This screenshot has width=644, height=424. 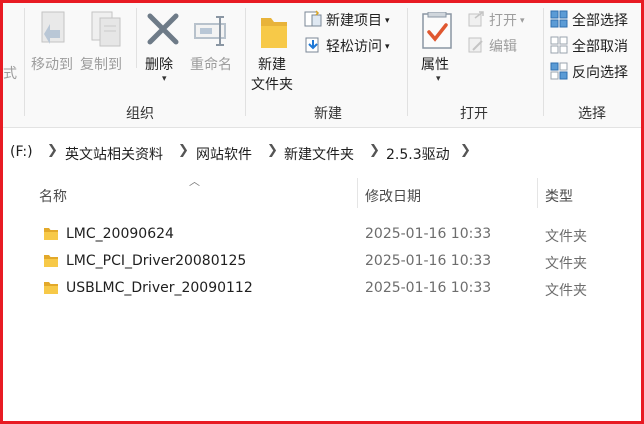 I want to click on new-group-label: 新建, so click(x=328, y=114).